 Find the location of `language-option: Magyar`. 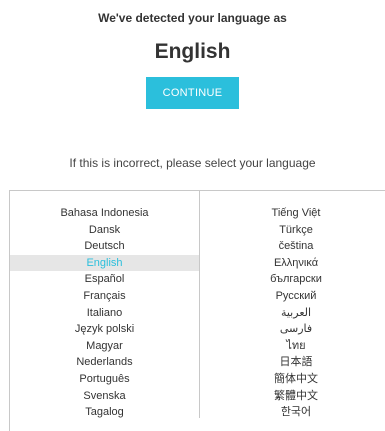

language-option: Magyar is located at coordinates (104, 346).